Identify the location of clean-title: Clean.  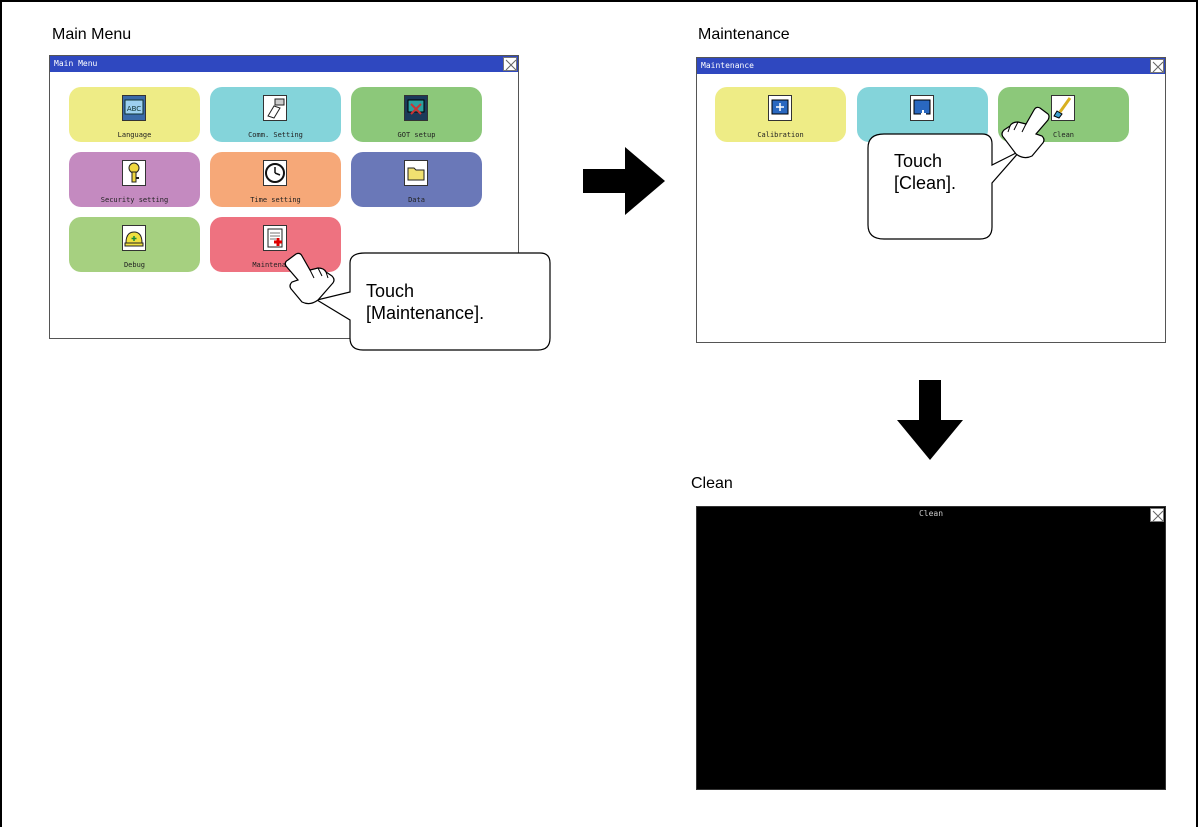
(931, 513).